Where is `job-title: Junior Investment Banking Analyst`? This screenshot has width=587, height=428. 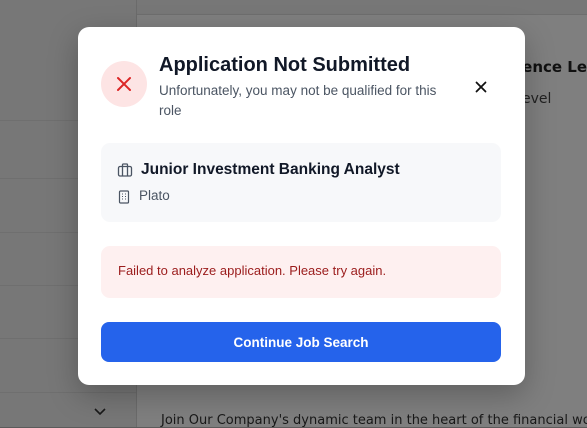 job-title: Junior Investment Banking Analyst is located at coordinates (270, 169).